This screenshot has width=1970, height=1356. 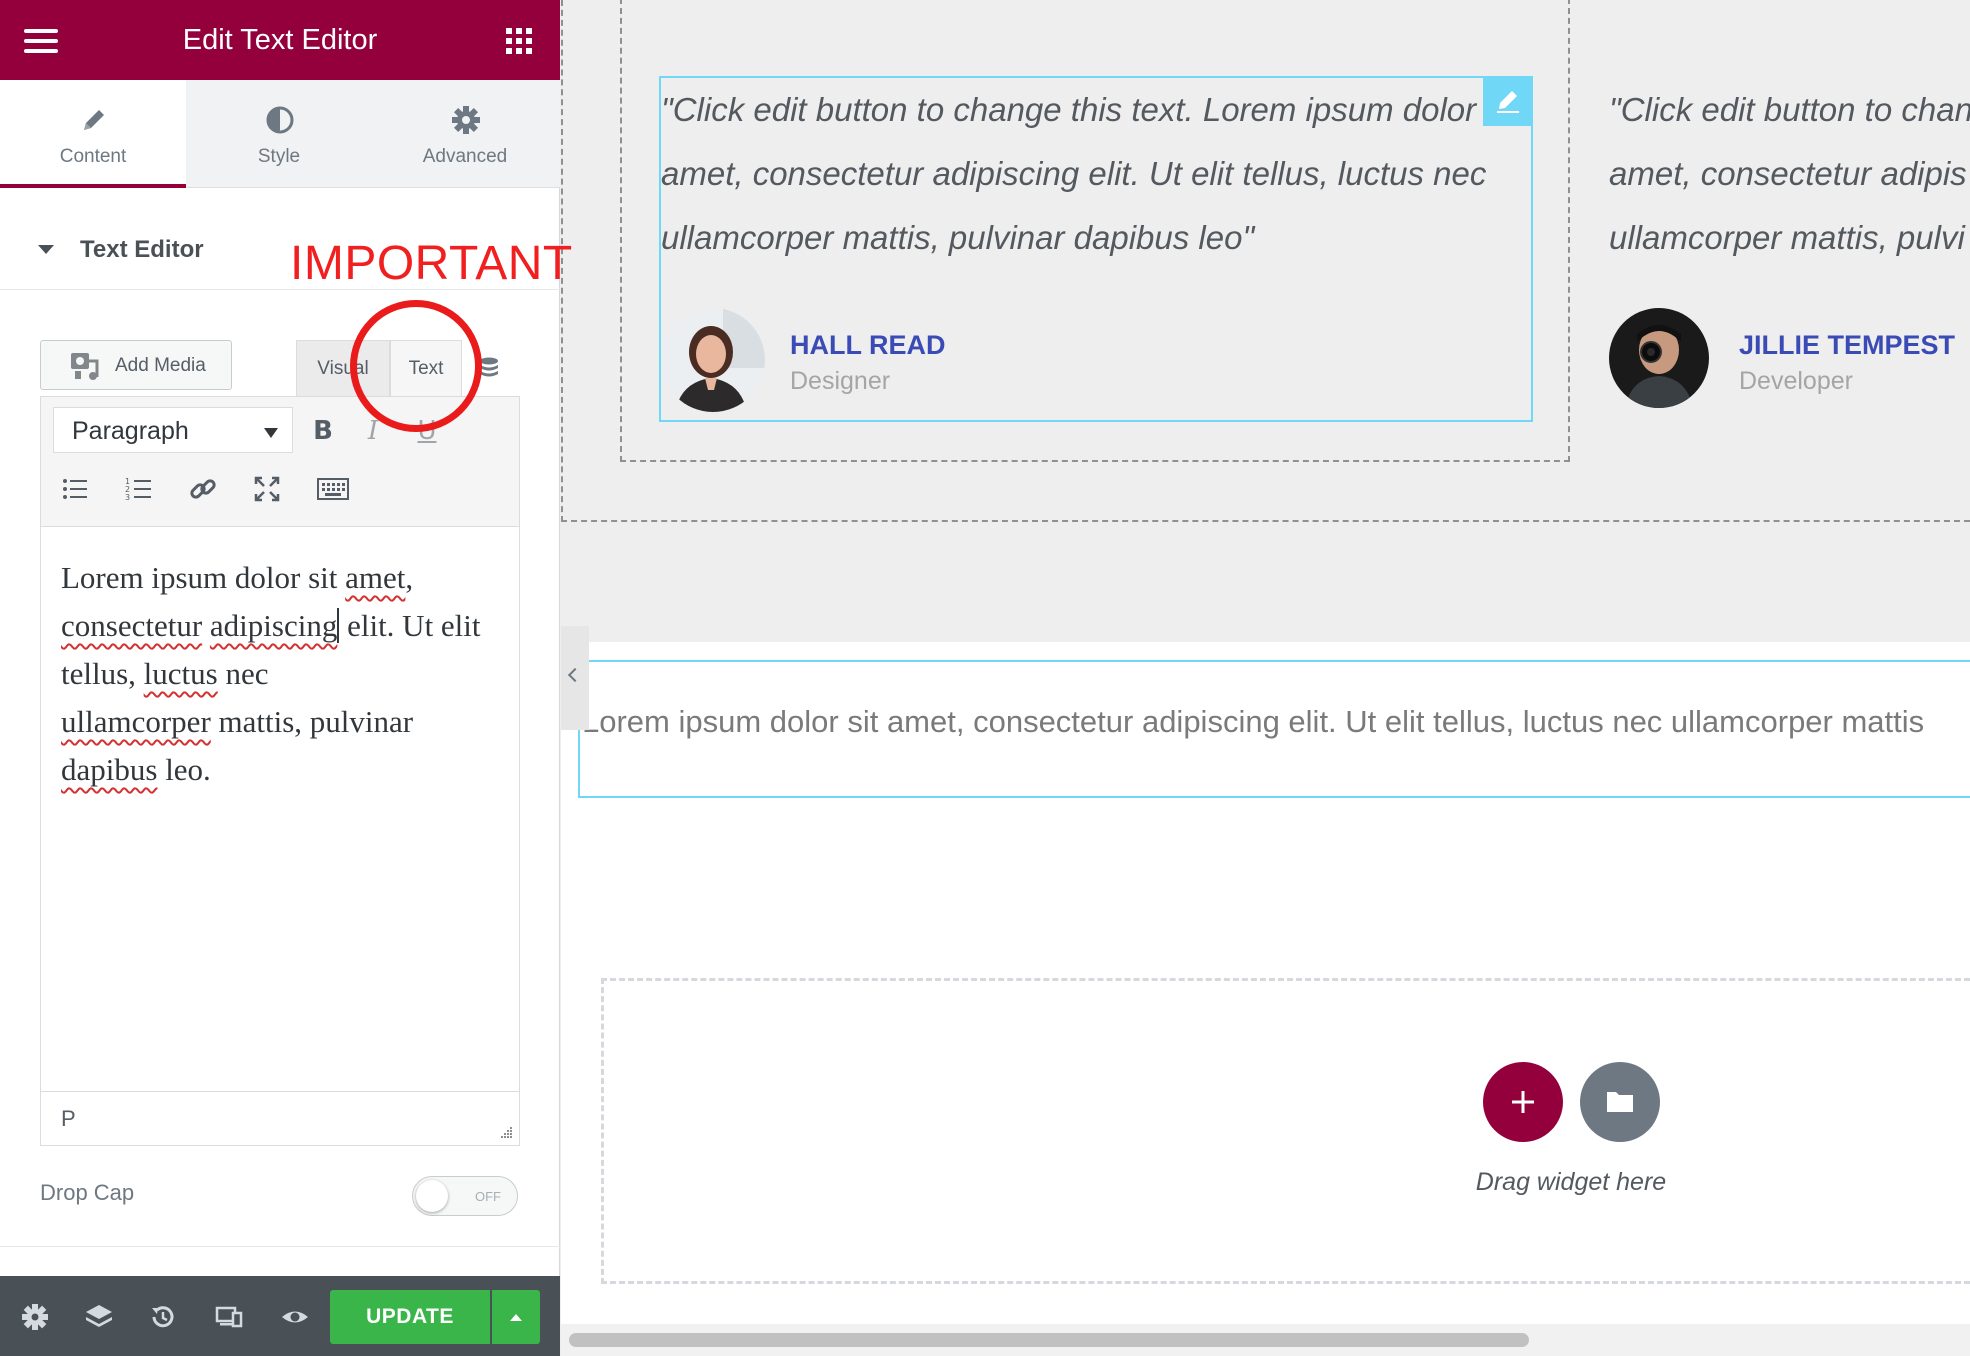 I want to click on content-misspelled-word: amet, so click(x=375, y=577).